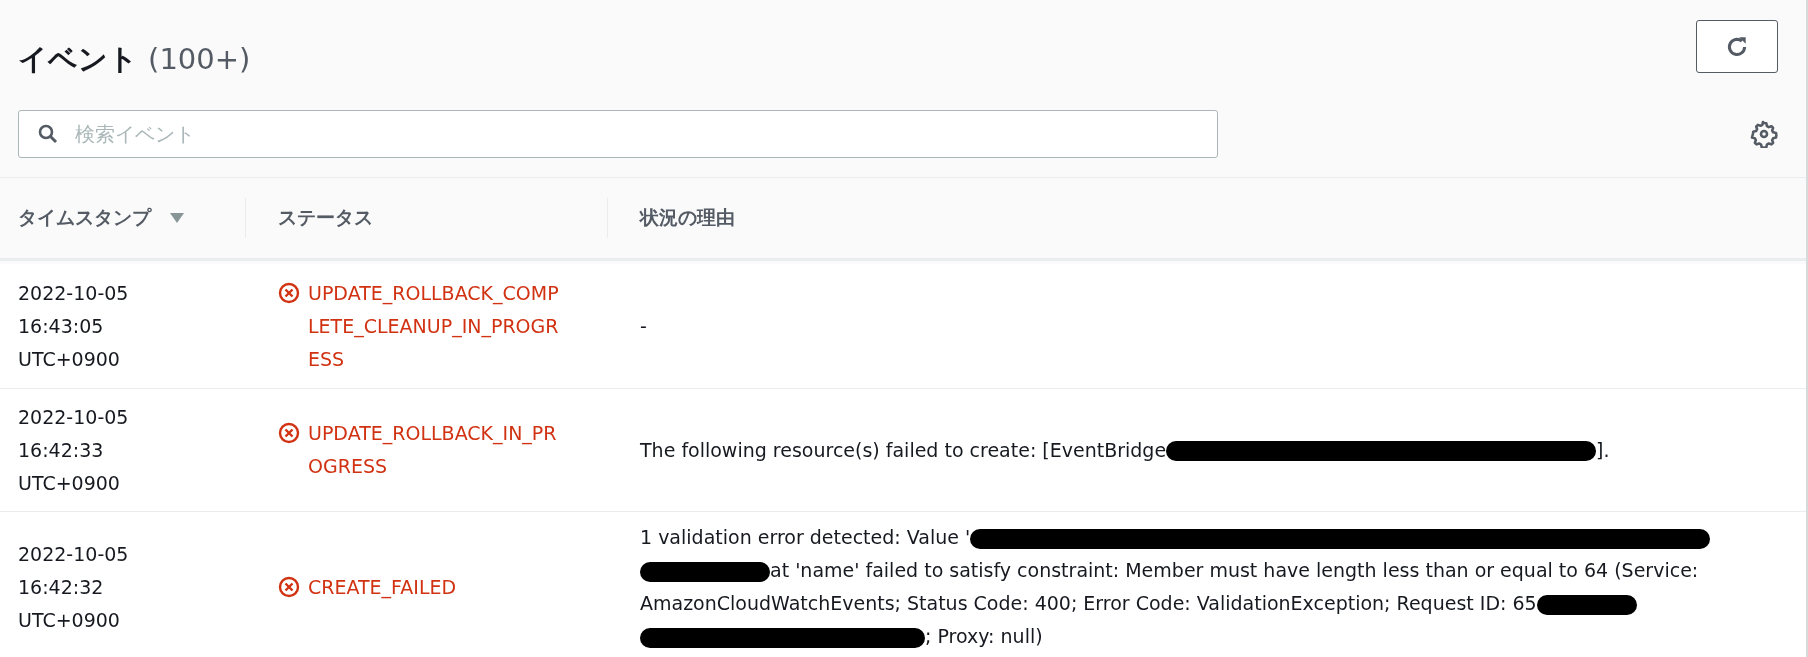 The width and height of the screenshot is (1808, 657). Describe the element at coordinates (618, 134) in the screenshot. I see `search-field: 検索イベント` at that location.